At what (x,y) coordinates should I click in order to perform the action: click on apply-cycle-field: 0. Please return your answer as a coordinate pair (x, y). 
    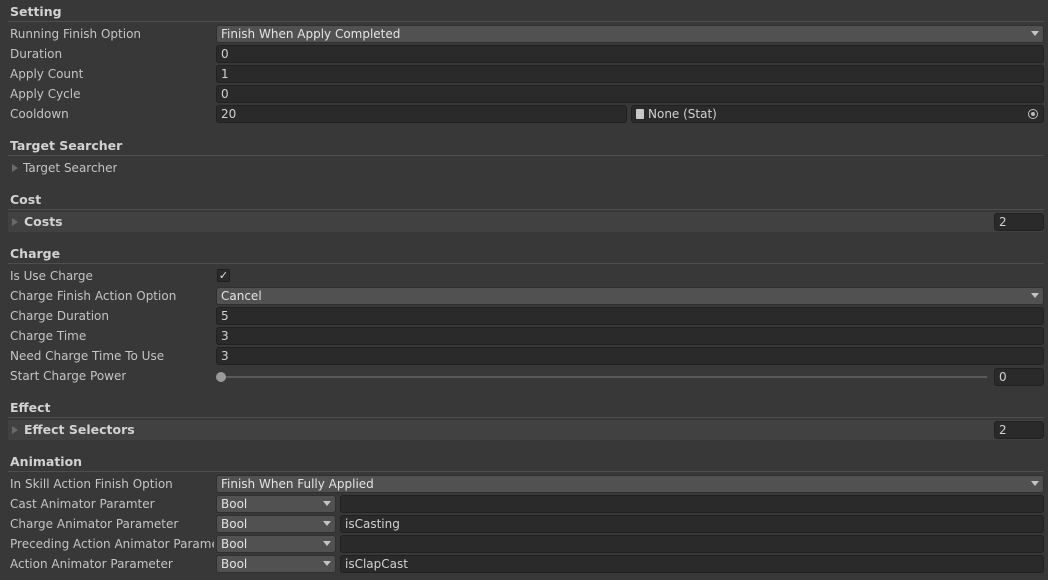
    Looking at the image, I should click on (630, 94).